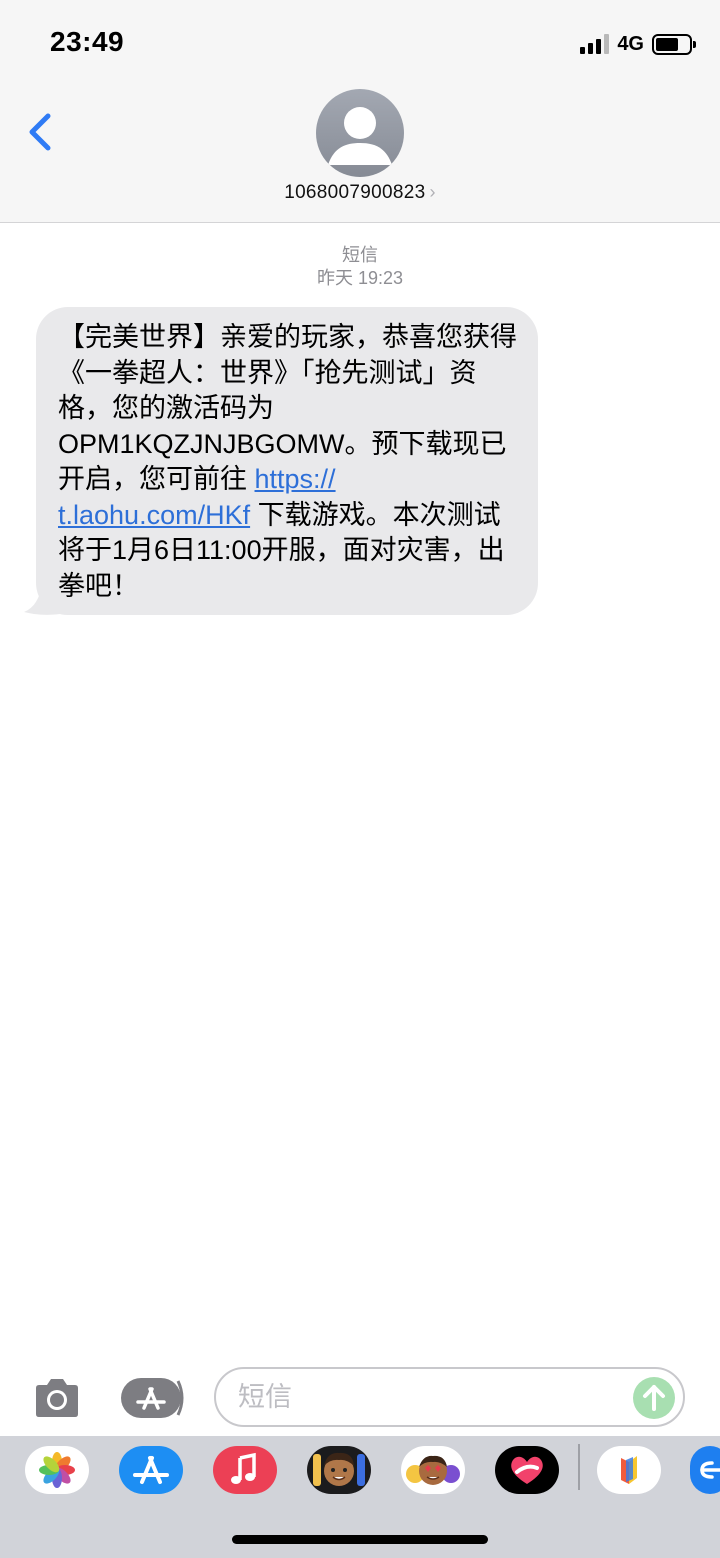 The width and height of the screenshot is (720, 1558). I want to click on app-store-app, so click(151, 1470).